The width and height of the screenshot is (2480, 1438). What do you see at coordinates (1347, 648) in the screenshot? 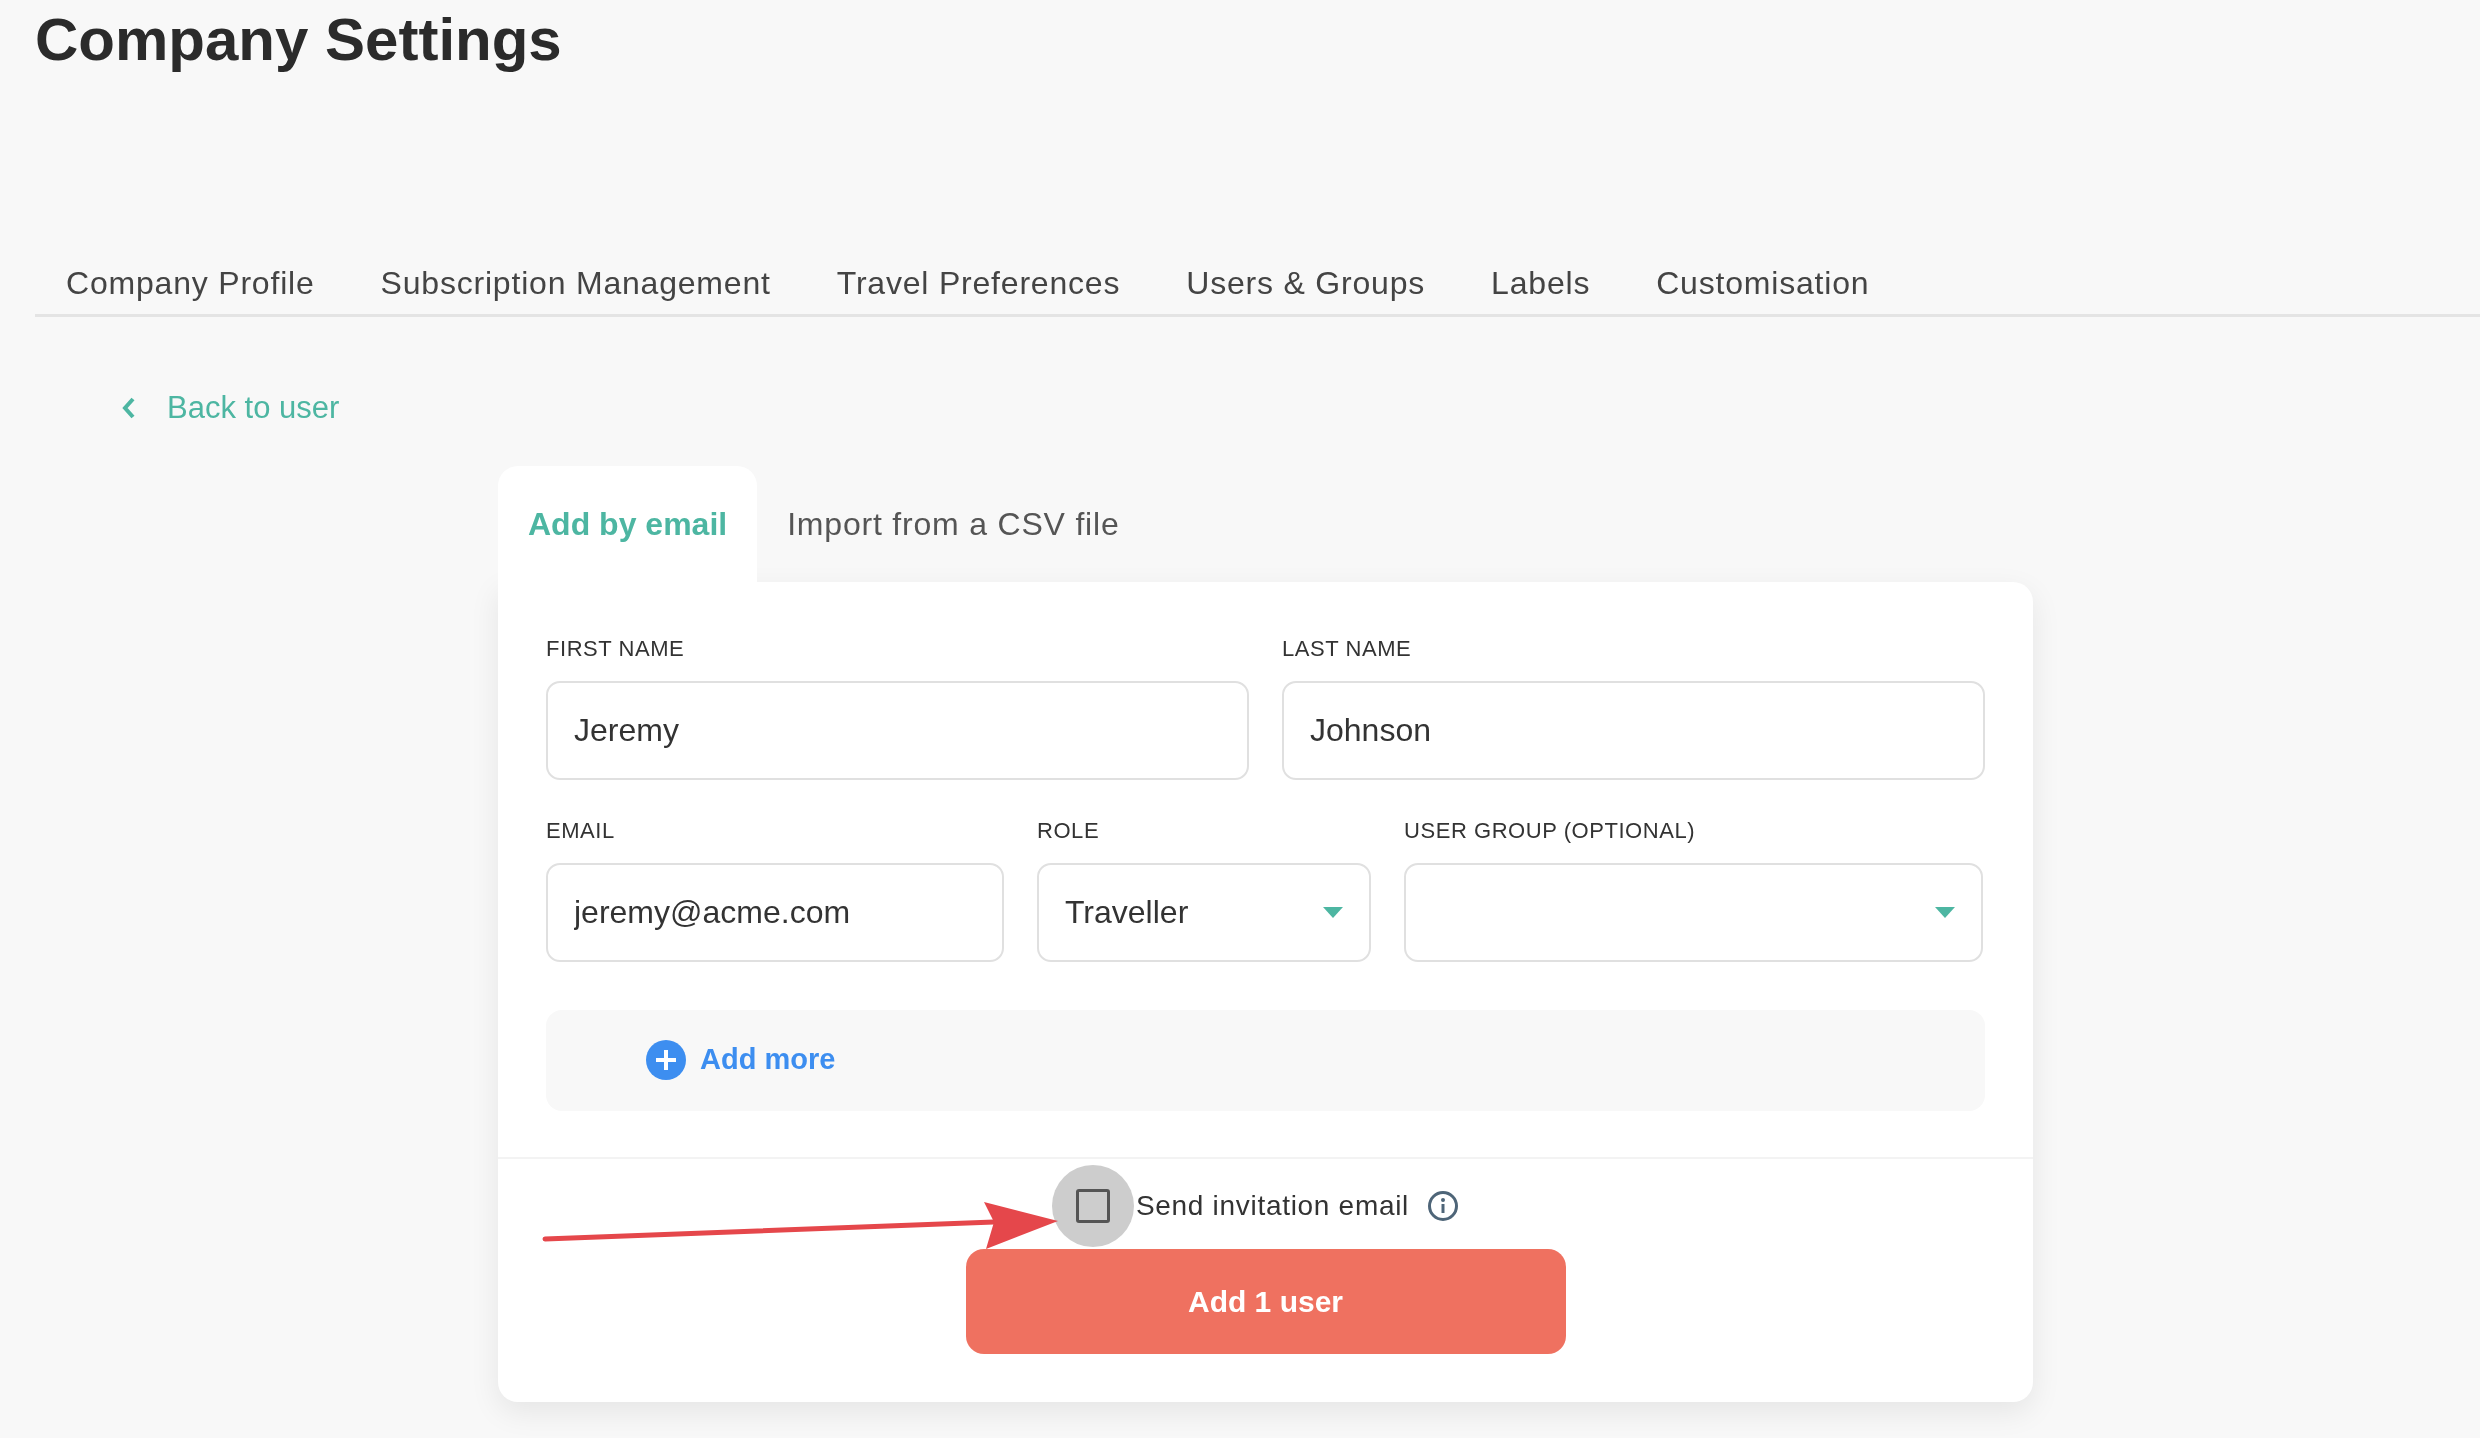
I see `field-label: LAST NAME` at bounding box center [1347, 648].